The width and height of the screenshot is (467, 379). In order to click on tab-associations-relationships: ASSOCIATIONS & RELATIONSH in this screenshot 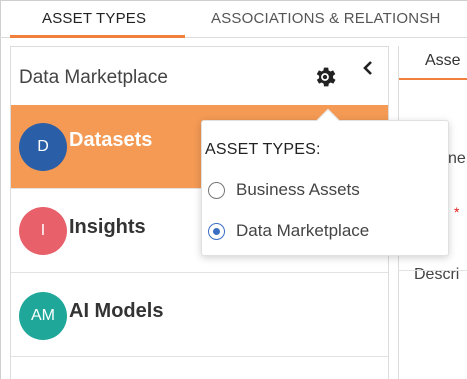, I will do `click(326, 18)`.